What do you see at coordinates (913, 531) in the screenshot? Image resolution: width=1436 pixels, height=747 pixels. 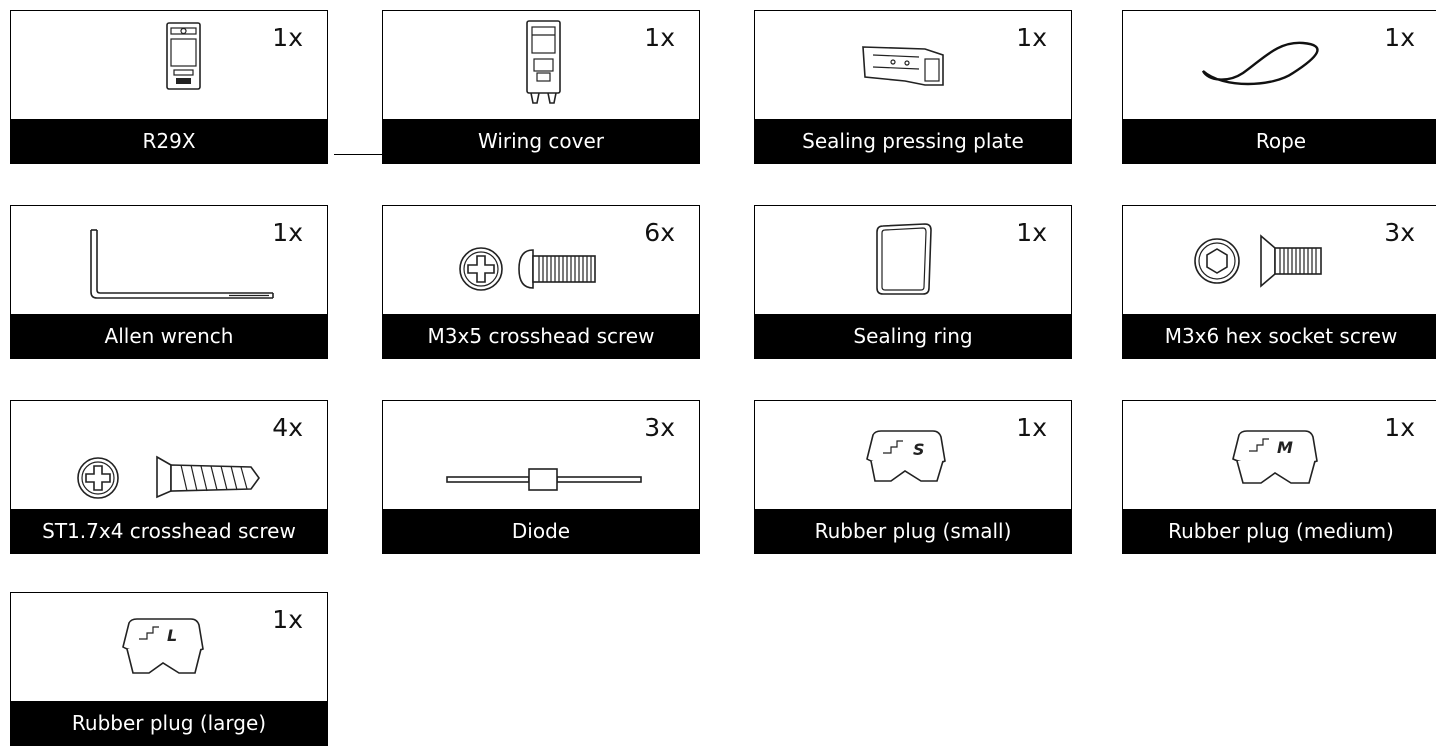 I see `item-label: Rubber plug (small)` at bounding box center [913, 531].